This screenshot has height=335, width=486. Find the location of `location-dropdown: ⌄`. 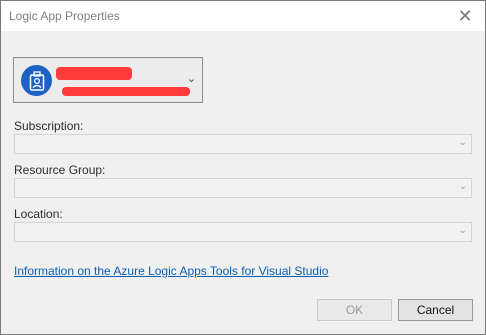

location-dropdown: ⌄ is located at coordinates (243, 232).